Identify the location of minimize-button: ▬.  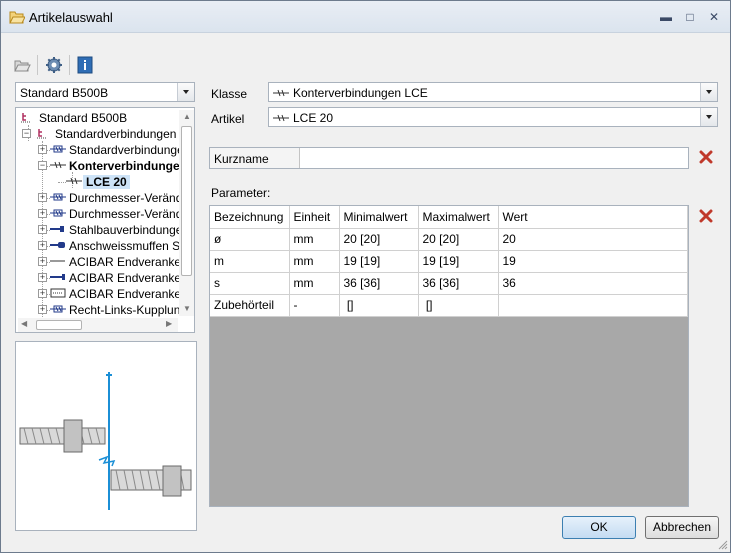
(666, 17).